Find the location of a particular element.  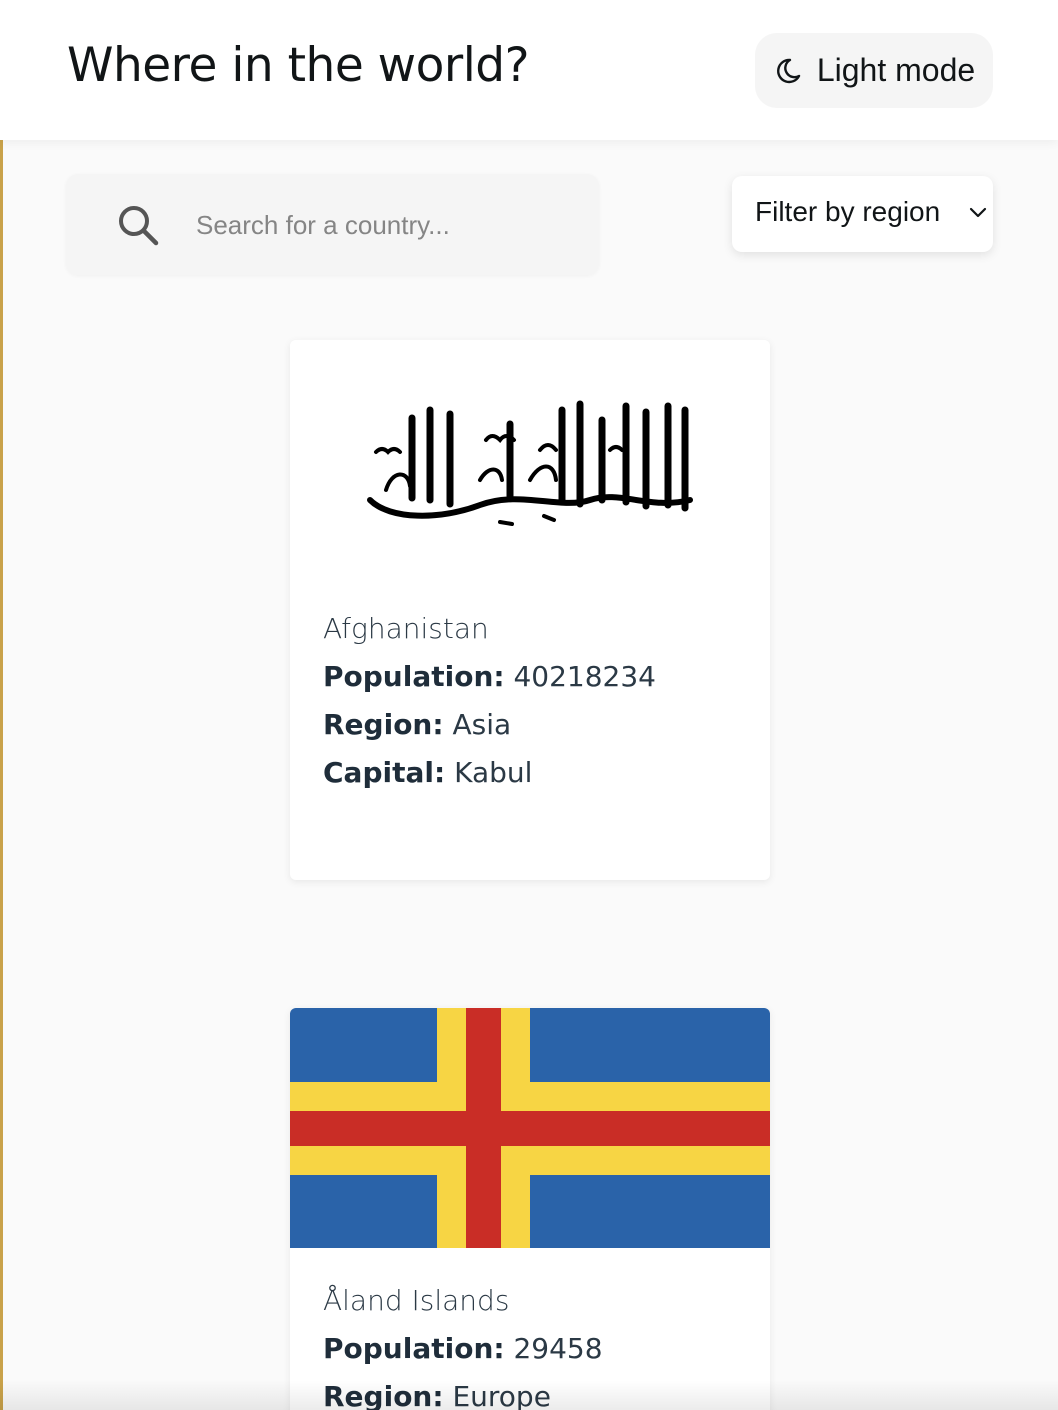

afghanistan-flag is located at coordinates (530, 460).